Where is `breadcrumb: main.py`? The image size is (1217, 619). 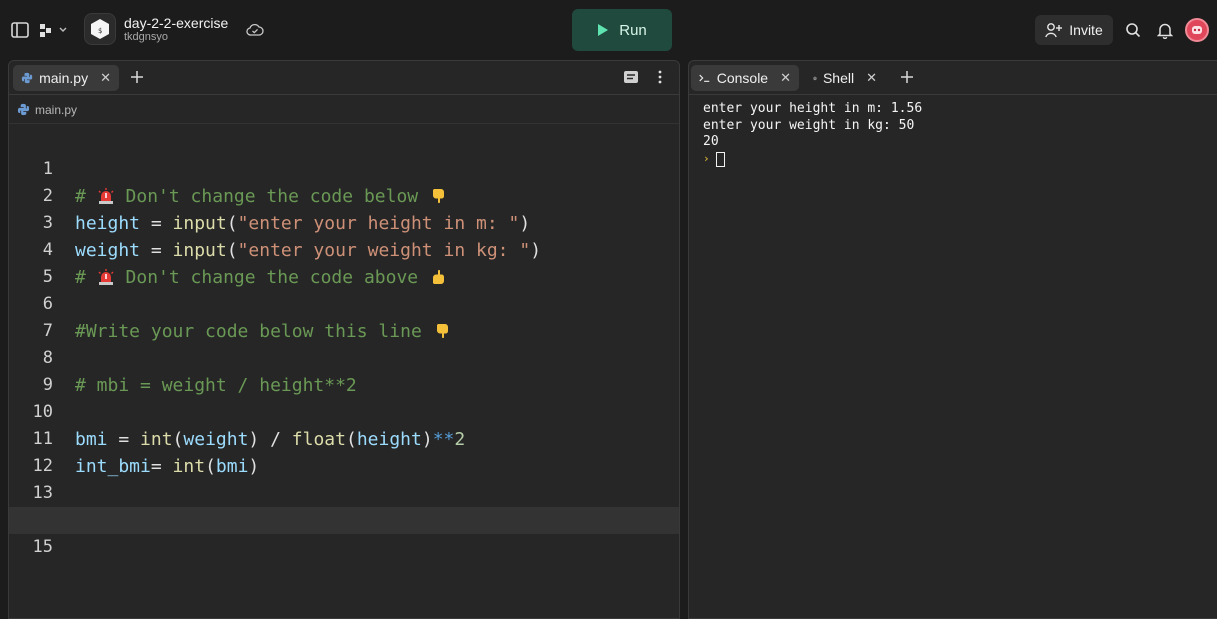 breadcrumb: main.py is located at coordinates (344, 110).